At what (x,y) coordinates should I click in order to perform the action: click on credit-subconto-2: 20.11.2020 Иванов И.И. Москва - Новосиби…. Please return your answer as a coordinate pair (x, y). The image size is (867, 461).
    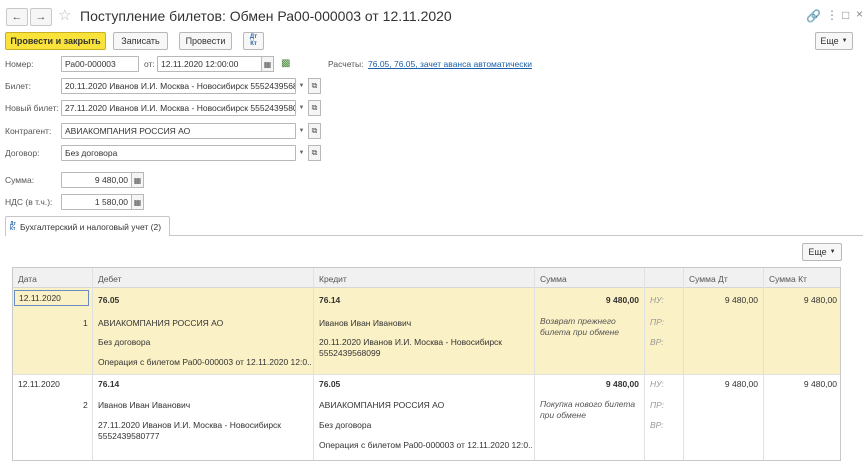
    Looking at the image, I should click on (411, 342).